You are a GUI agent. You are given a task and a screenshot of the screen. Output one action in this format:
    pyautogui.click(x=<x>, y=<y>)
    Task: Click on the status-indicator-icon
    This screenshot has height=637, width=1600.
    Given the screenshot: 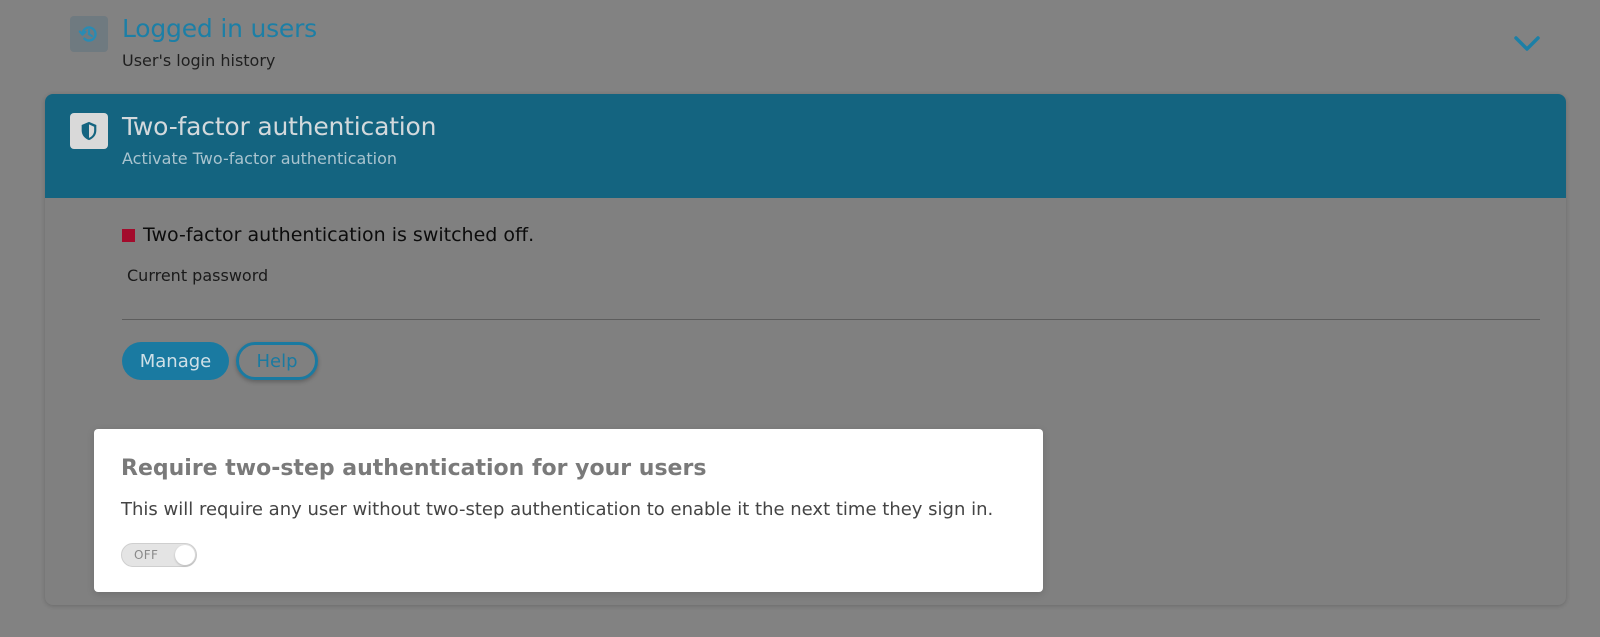 What is the action you would take?
    pyautogui.click(x=128, y=235)
    